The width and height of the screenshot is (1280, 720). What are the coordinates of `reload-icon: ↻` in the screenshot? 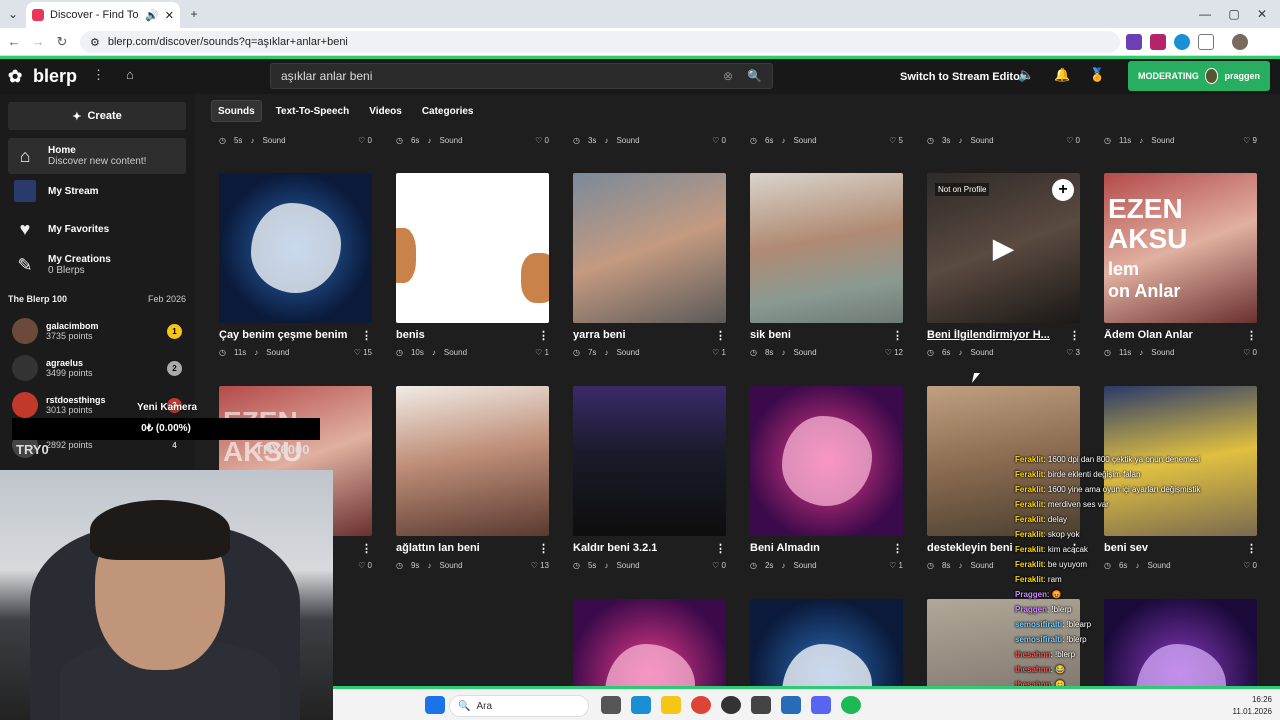 It's located at (62, 42).